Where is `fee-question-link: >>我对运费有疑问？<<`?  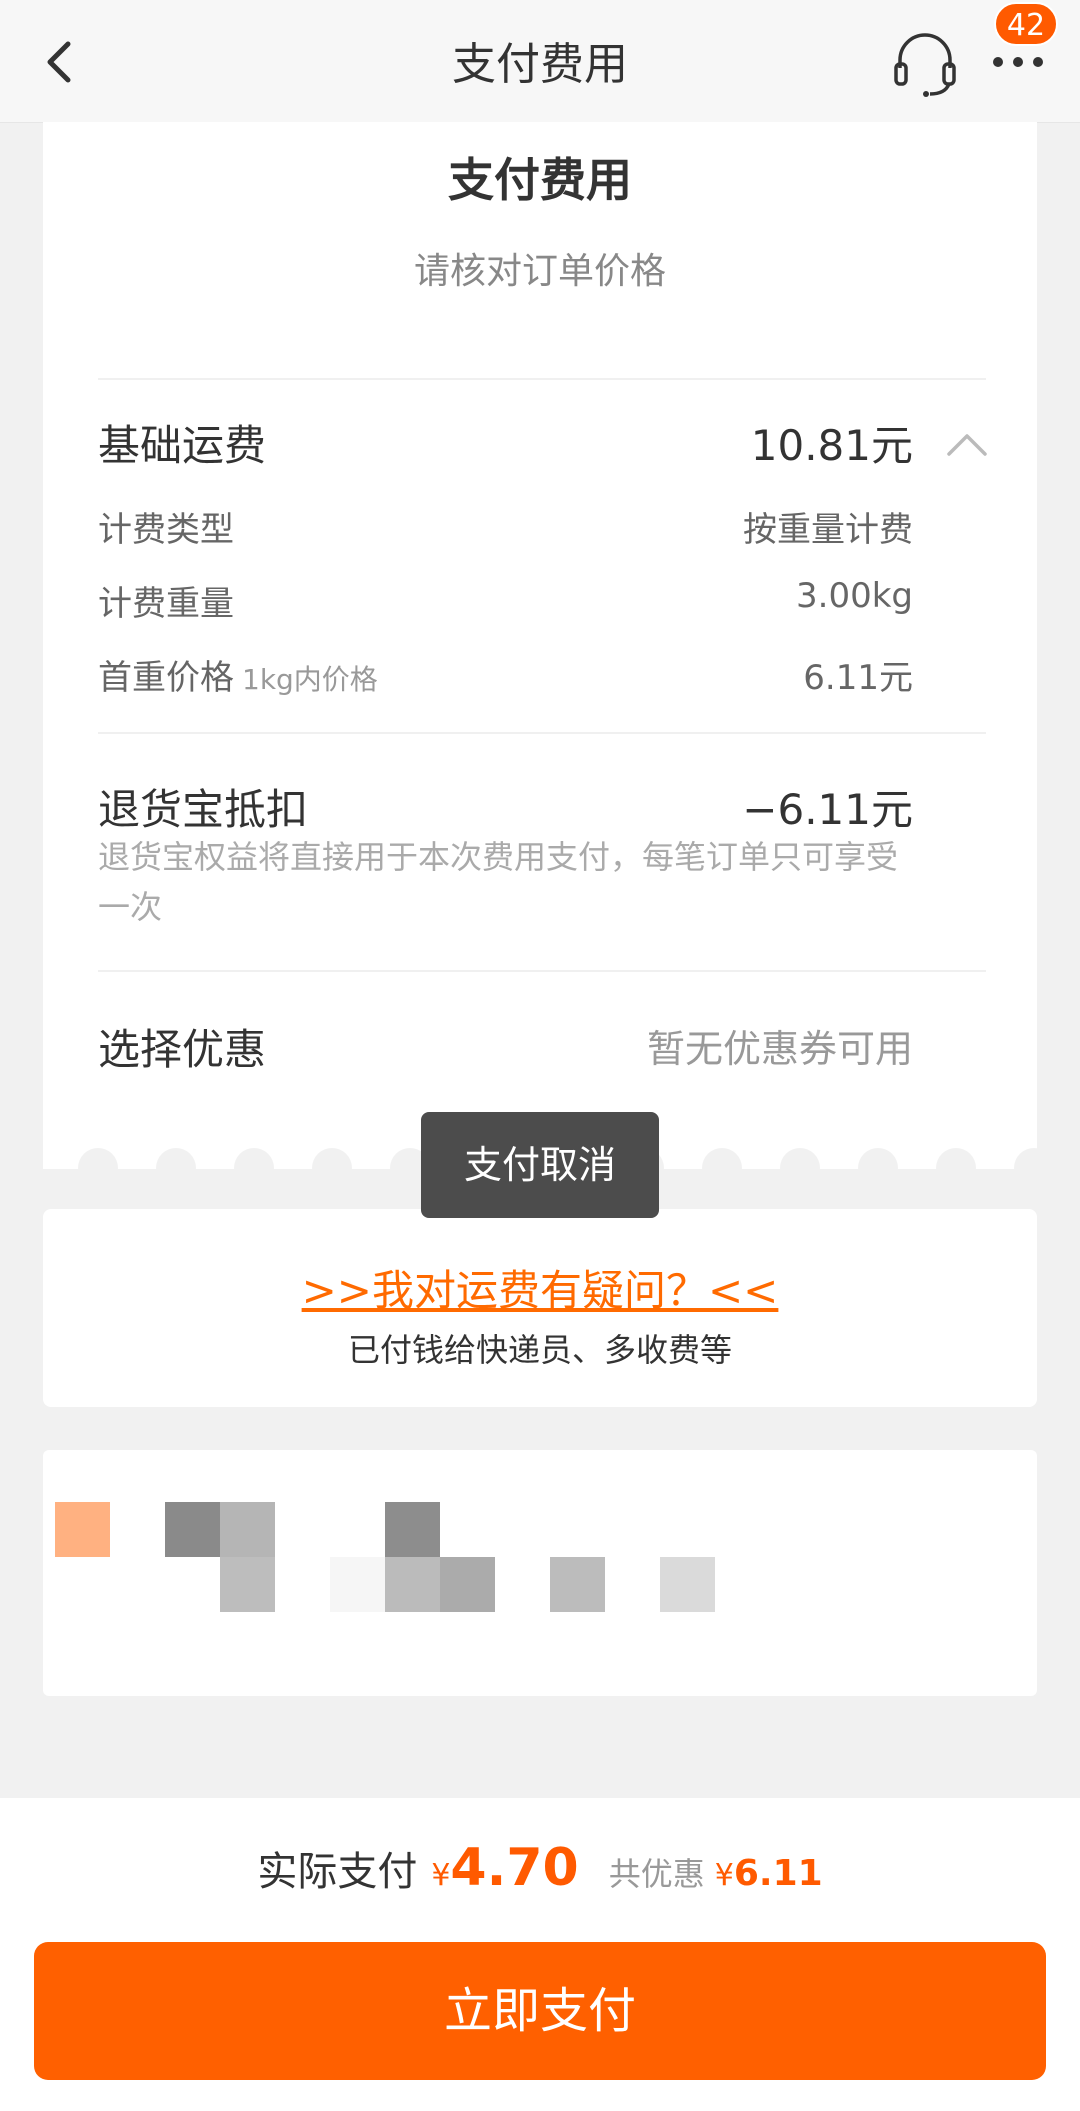
fee-question-link: >>我对运费有疑问？<< is located at coordinates (540, 1287).